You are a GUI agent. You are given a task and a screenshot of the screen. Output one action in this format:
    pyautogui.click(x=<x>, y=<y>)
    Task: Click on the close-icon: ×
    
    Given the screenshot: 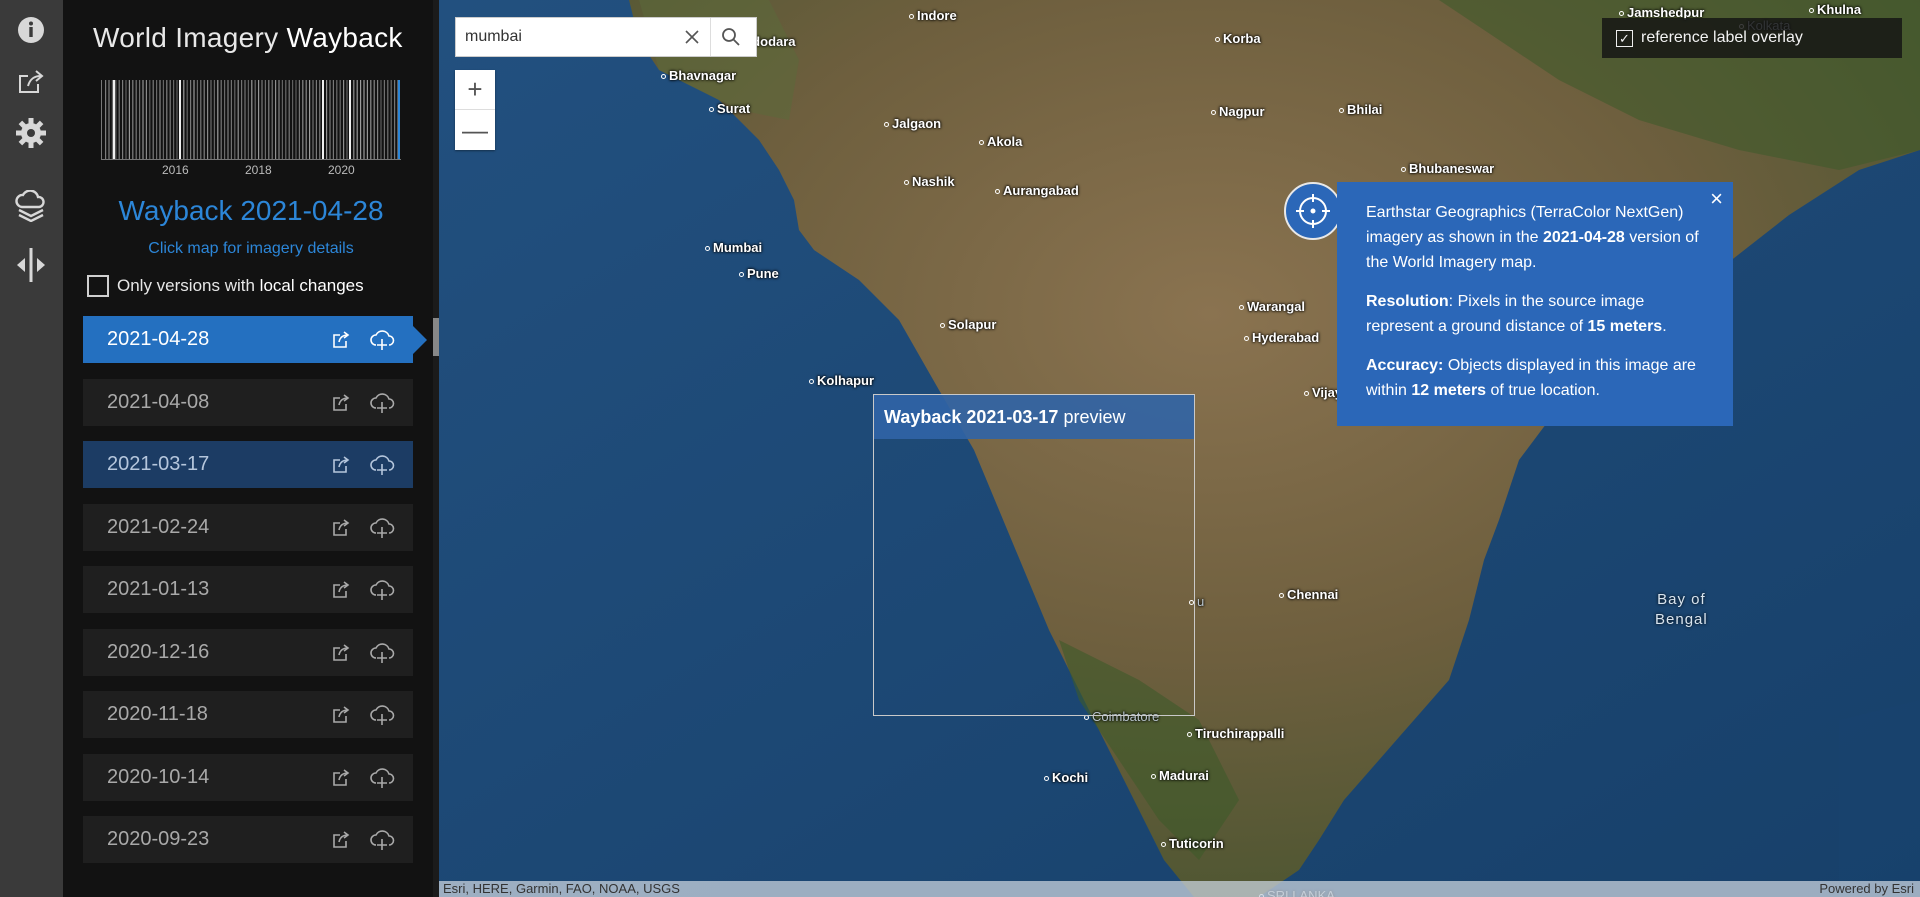 What is the action you would take?
    pyautogui.click(x=1716, y=198)
    